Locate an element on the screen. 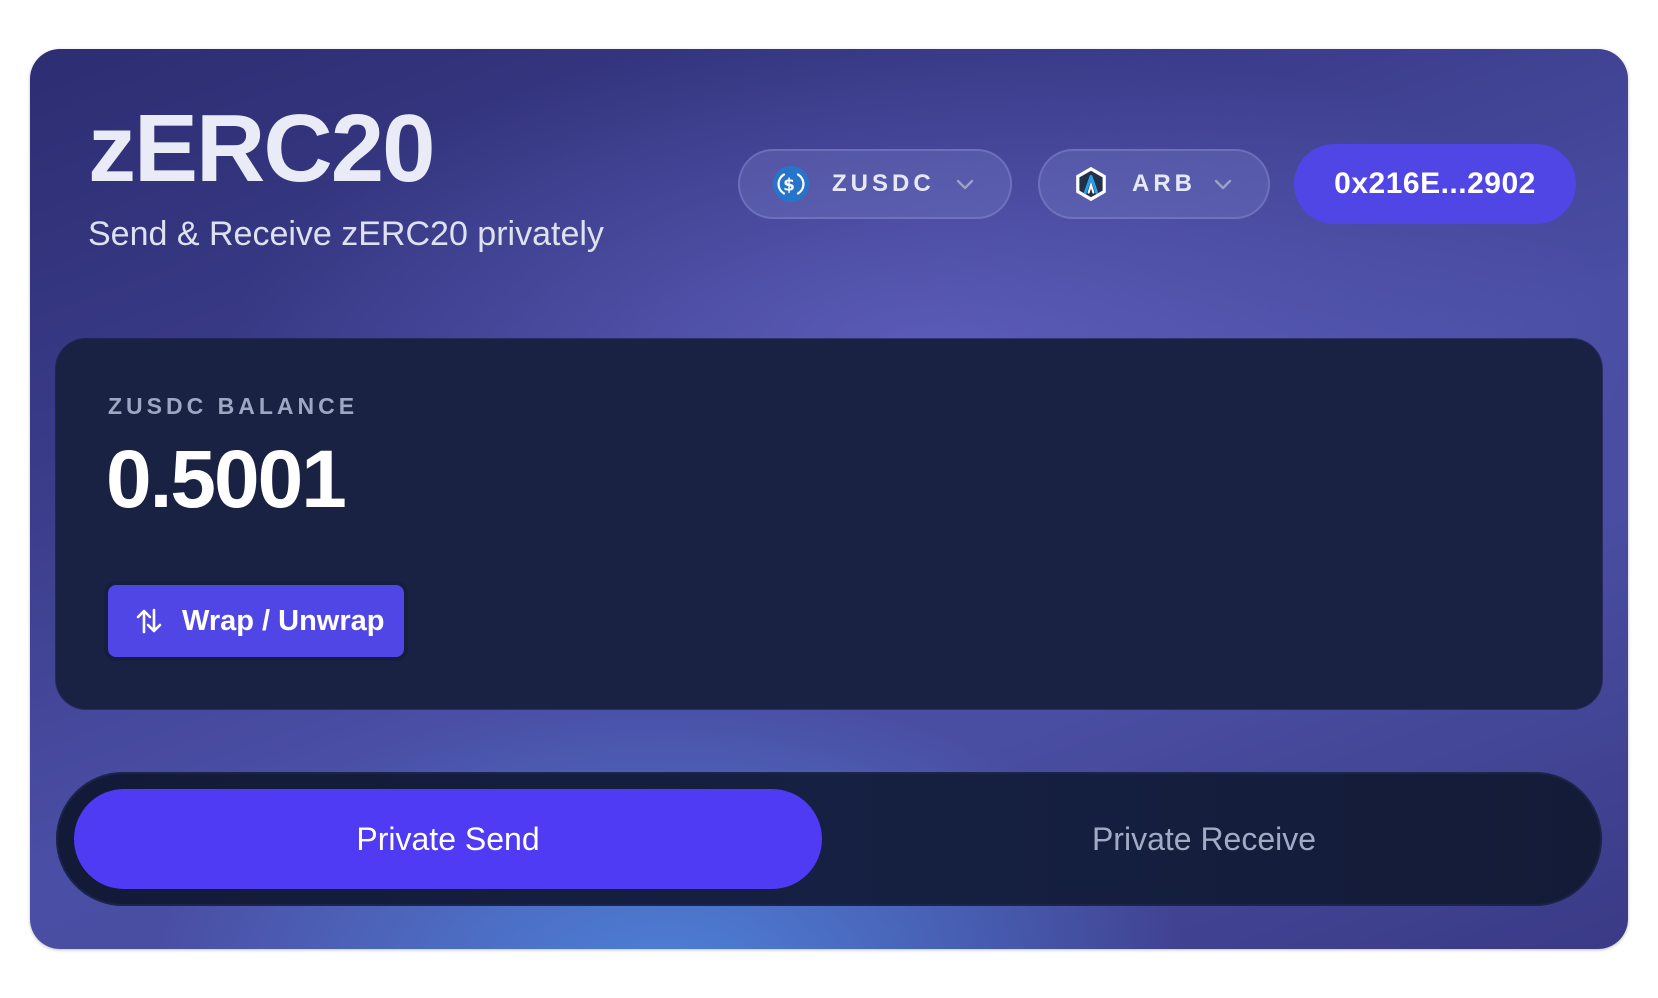 This screenshot has height=998, width=1658. wrap-unwrap-button: Wrap / Unwrap is located at coordinates (256, 621).